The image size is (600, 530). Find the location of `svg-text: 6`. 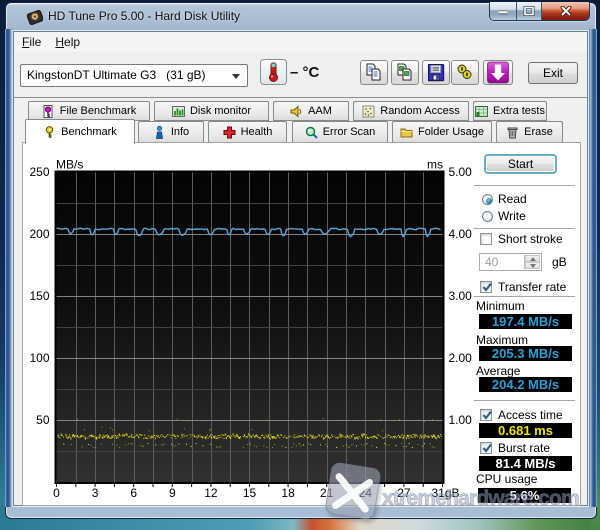

svg-text: 6 is located at coordinates (133, 493).